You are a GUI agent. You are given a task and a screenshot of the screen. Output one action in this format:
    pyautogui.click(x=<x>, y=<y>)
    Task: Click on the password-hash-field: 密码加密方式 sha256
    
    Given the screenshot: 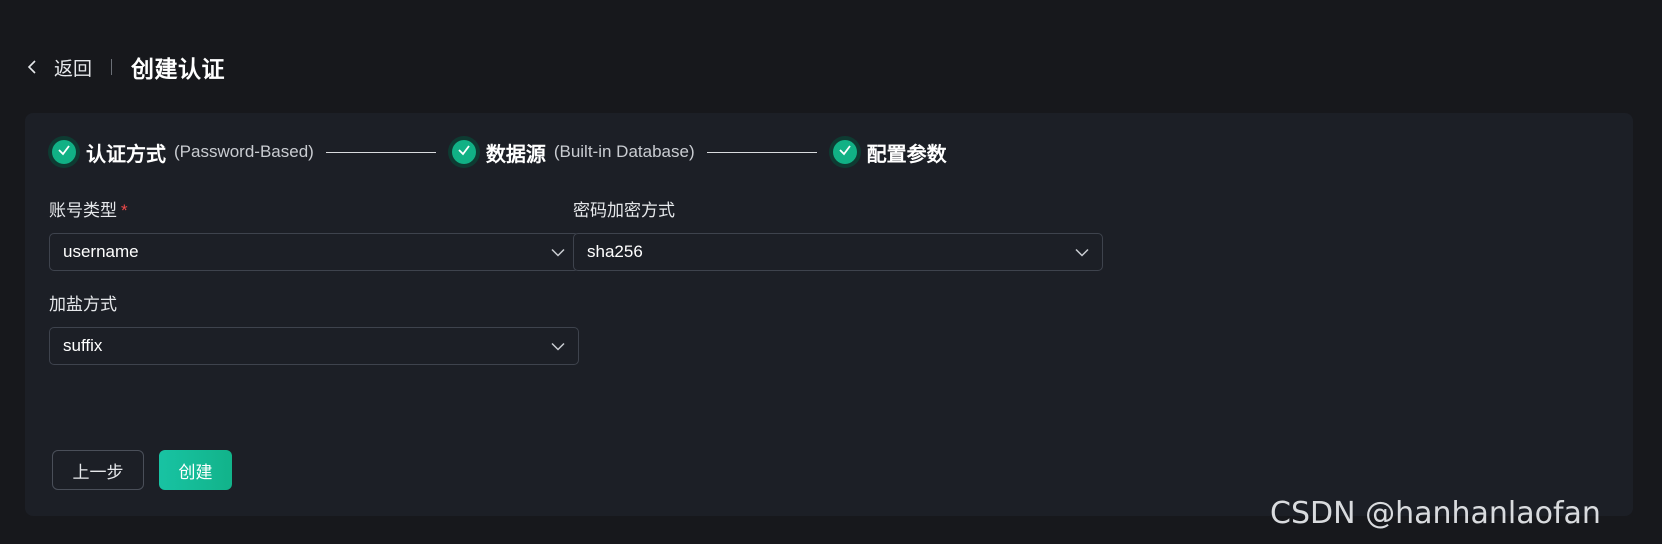 What is the action you would take?
    pyautogui.click(x=838, y=235)
    